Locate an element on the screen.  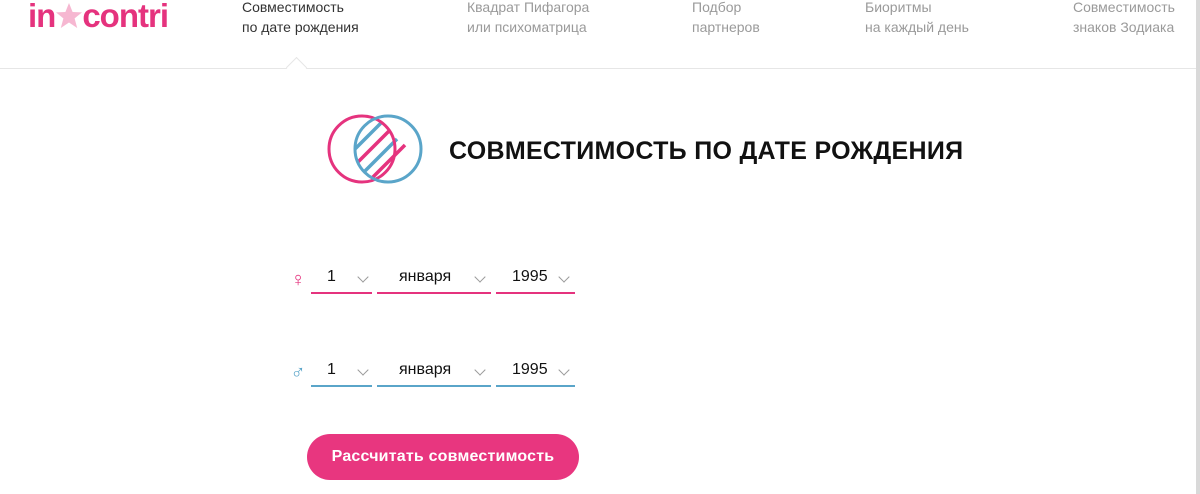
female-month-select: января is located at coordinates (434, 277).